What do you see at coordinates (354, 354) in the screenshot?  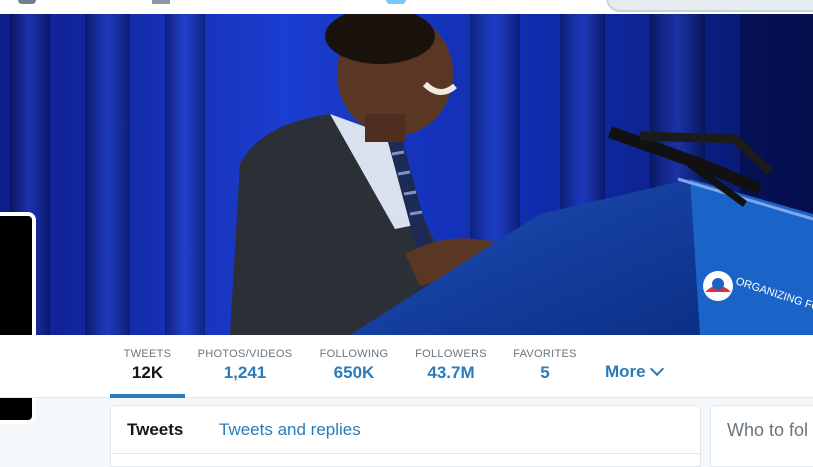 I see `following-stat-label: FOLLOWING` at bounding box center [354, 354].